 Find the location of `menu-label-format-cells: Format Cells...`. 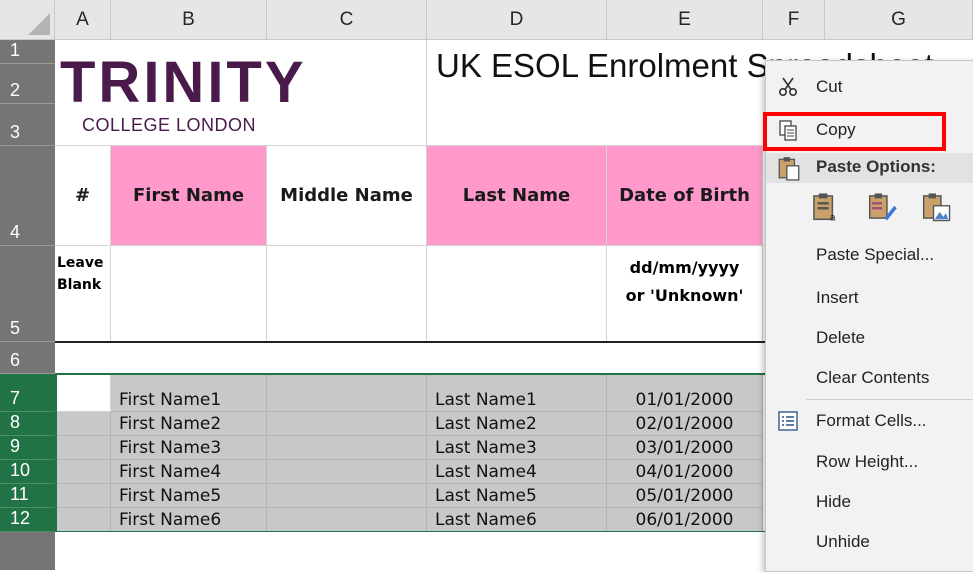

menu-label-format-cells: Format Cells... is located at coordinates (871, 420).